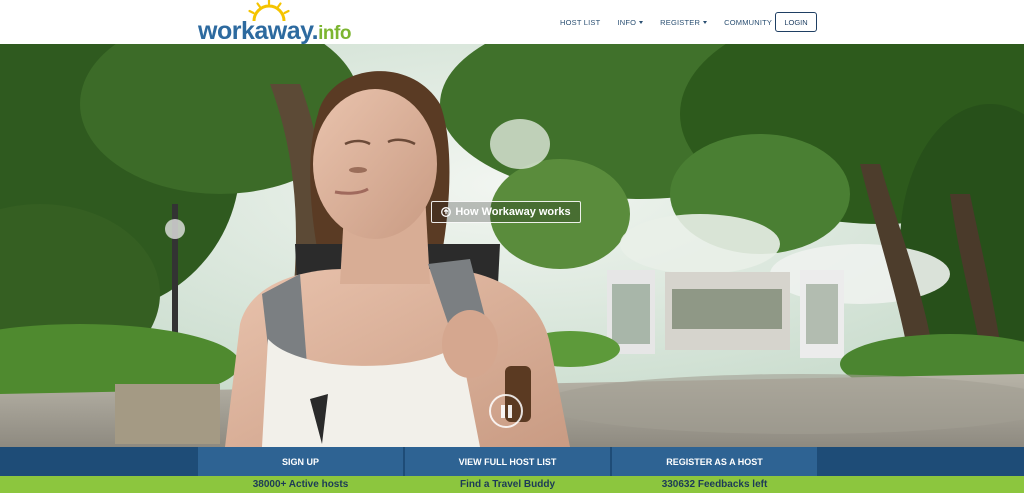  I want to click on nav-community-label: COMMUNITY, so click(748, 22).